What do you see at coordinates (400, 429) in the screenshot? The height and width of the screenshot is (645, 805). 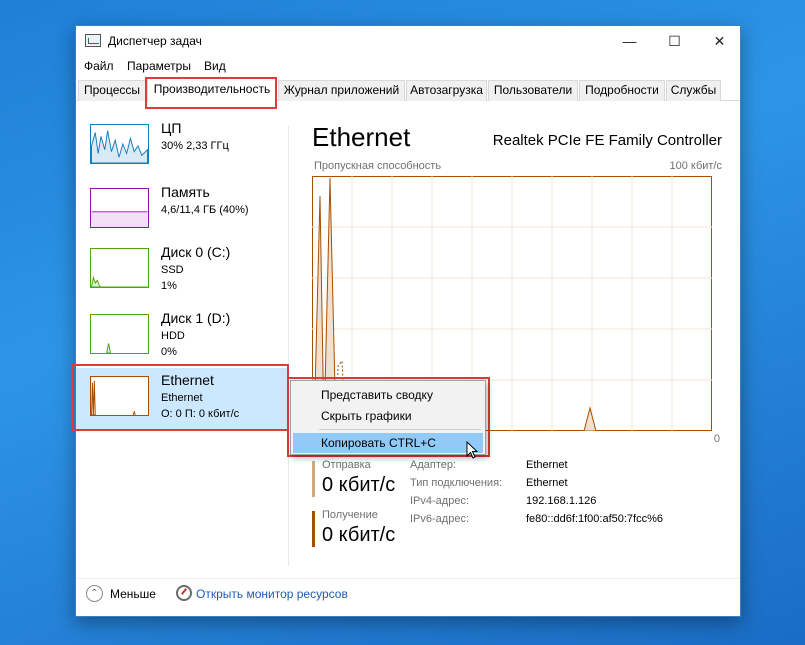 I see `menu-separator` at bounding box center [400, 429].